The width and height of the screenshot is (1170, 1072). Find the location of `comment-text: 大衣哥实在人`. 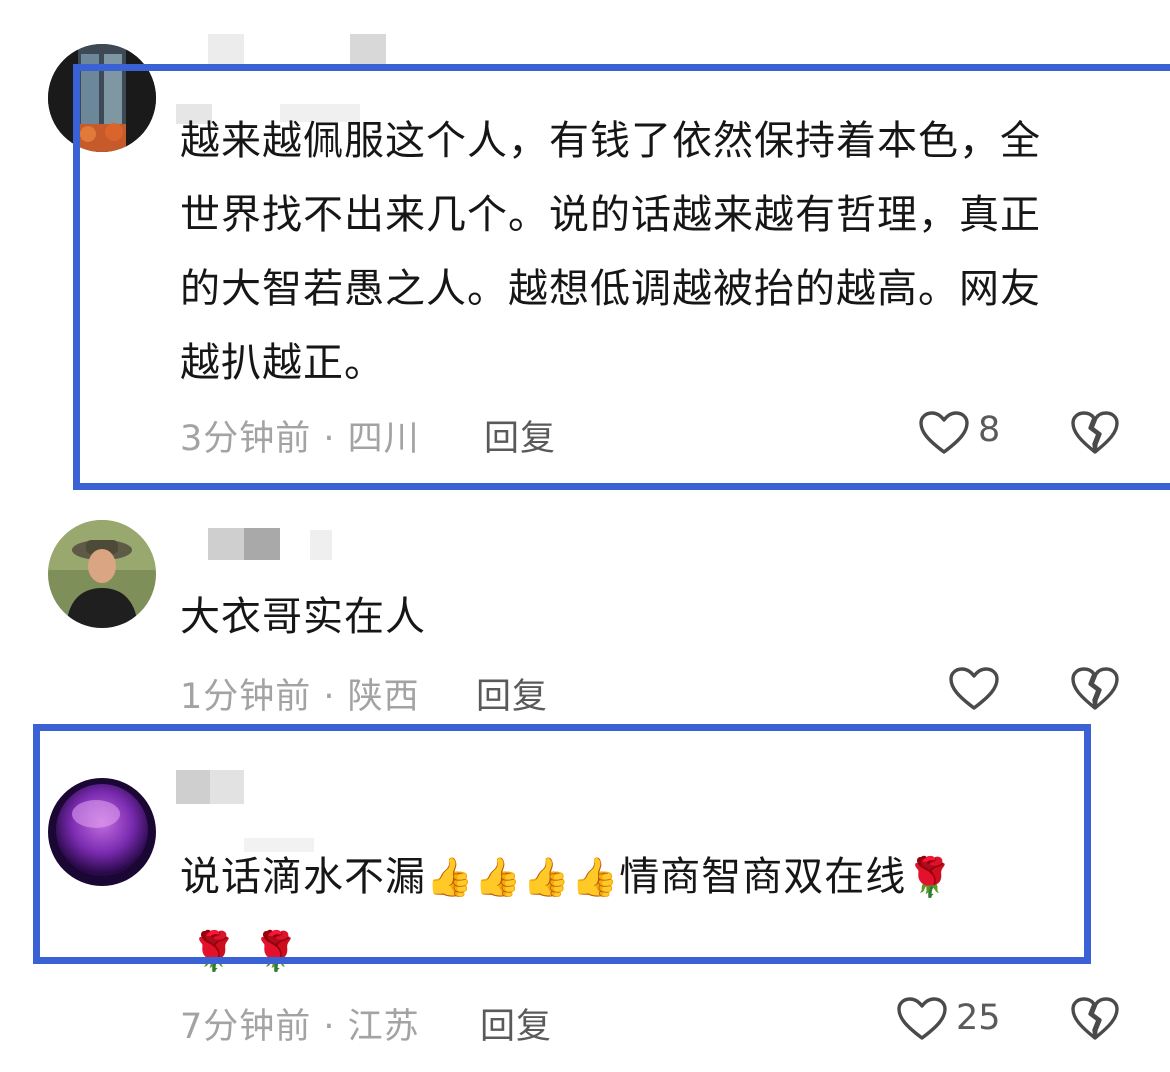

comment-text: 大衣哥实在人 is located at coordinates (303, 617).